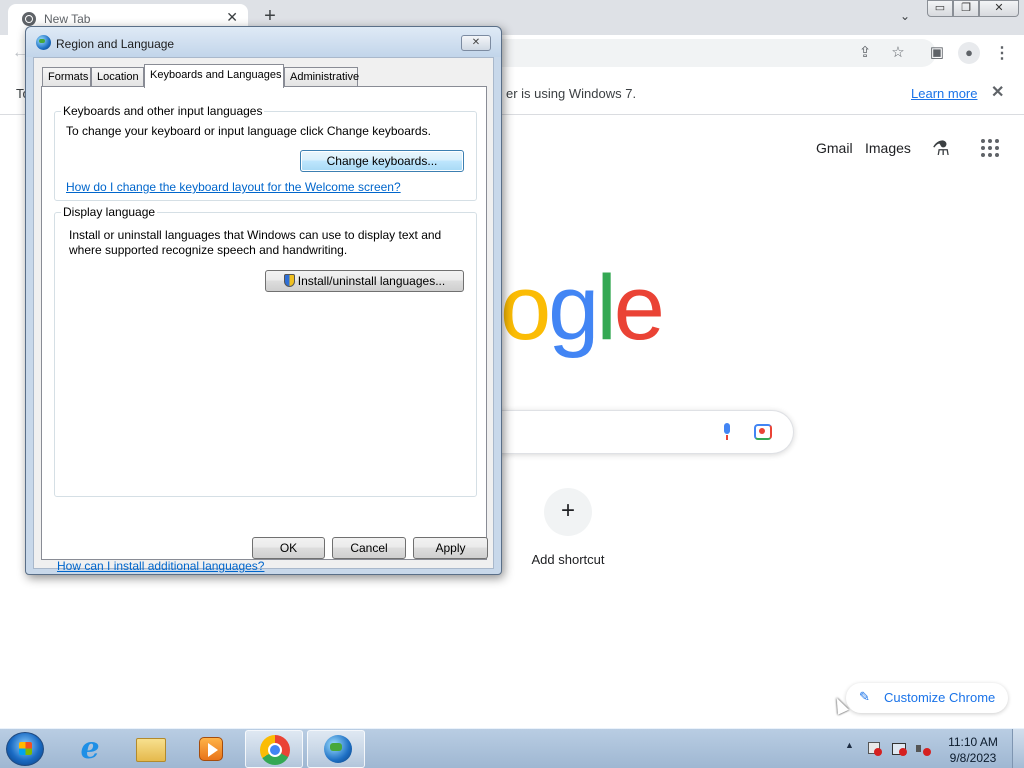 This screenshot has height=768, width=1024. I want to click on media-player-icon, so click(211, 749).